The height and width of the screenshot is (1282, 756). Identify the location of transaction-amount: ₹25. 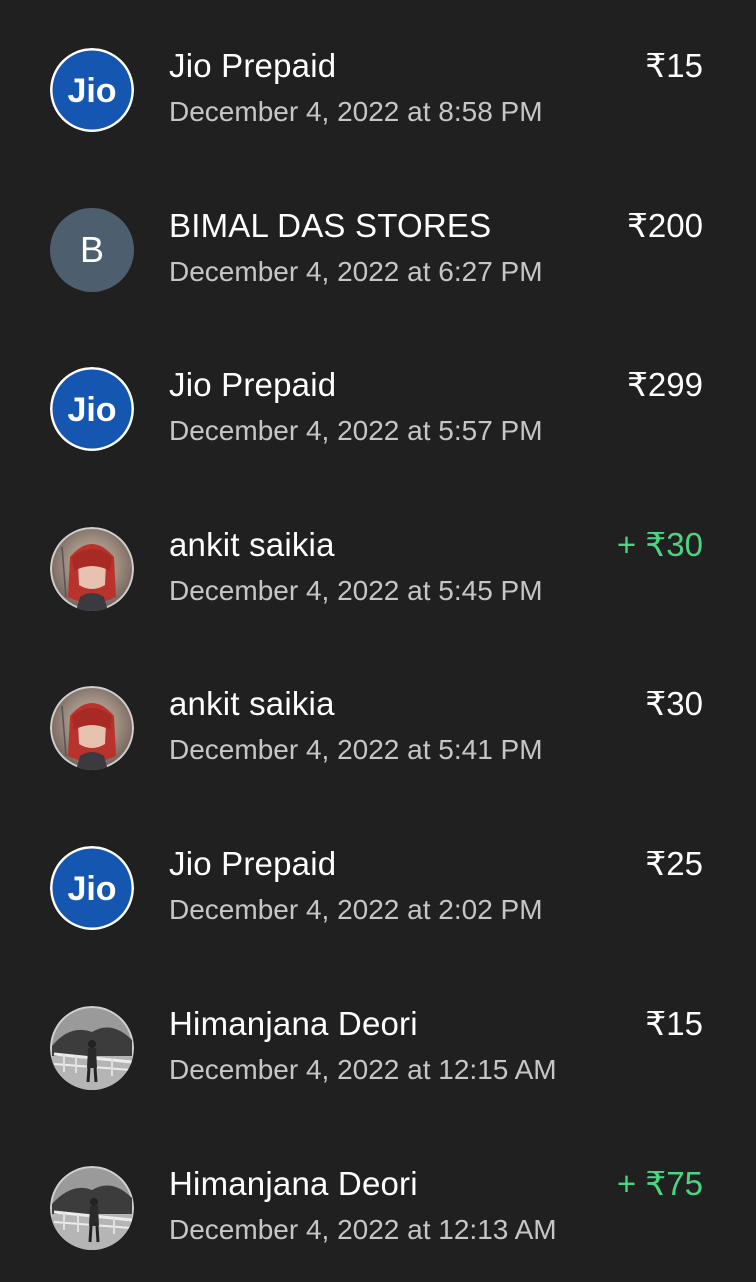
(674, 863).